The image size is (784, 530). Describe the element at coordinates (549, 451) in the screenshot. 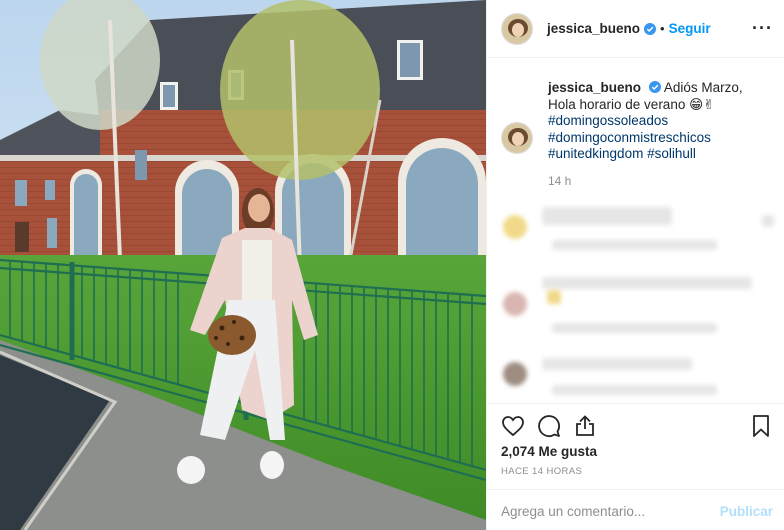

I see `likes-count: 2,074 Me gusta` at that location.